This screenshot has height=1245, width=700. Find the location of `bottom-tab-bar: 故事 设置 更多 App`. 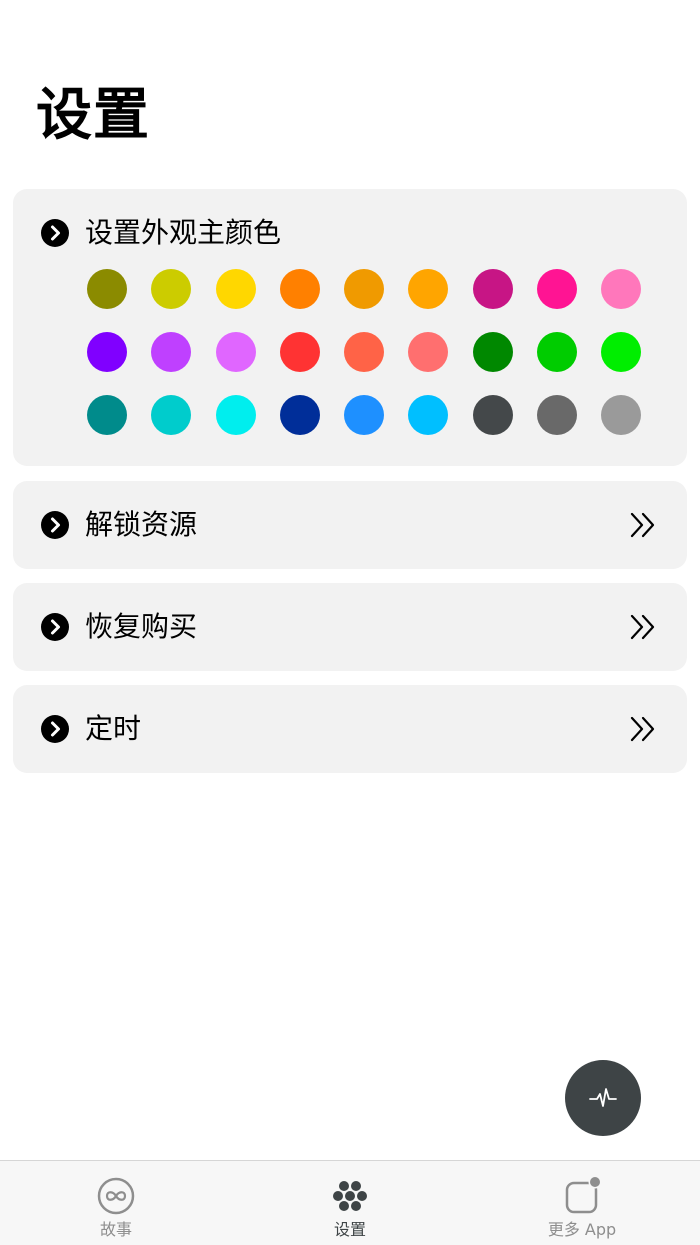

bottom-tab-bar: 故事 设置 更多 App is located at coordinates (350, 1202).